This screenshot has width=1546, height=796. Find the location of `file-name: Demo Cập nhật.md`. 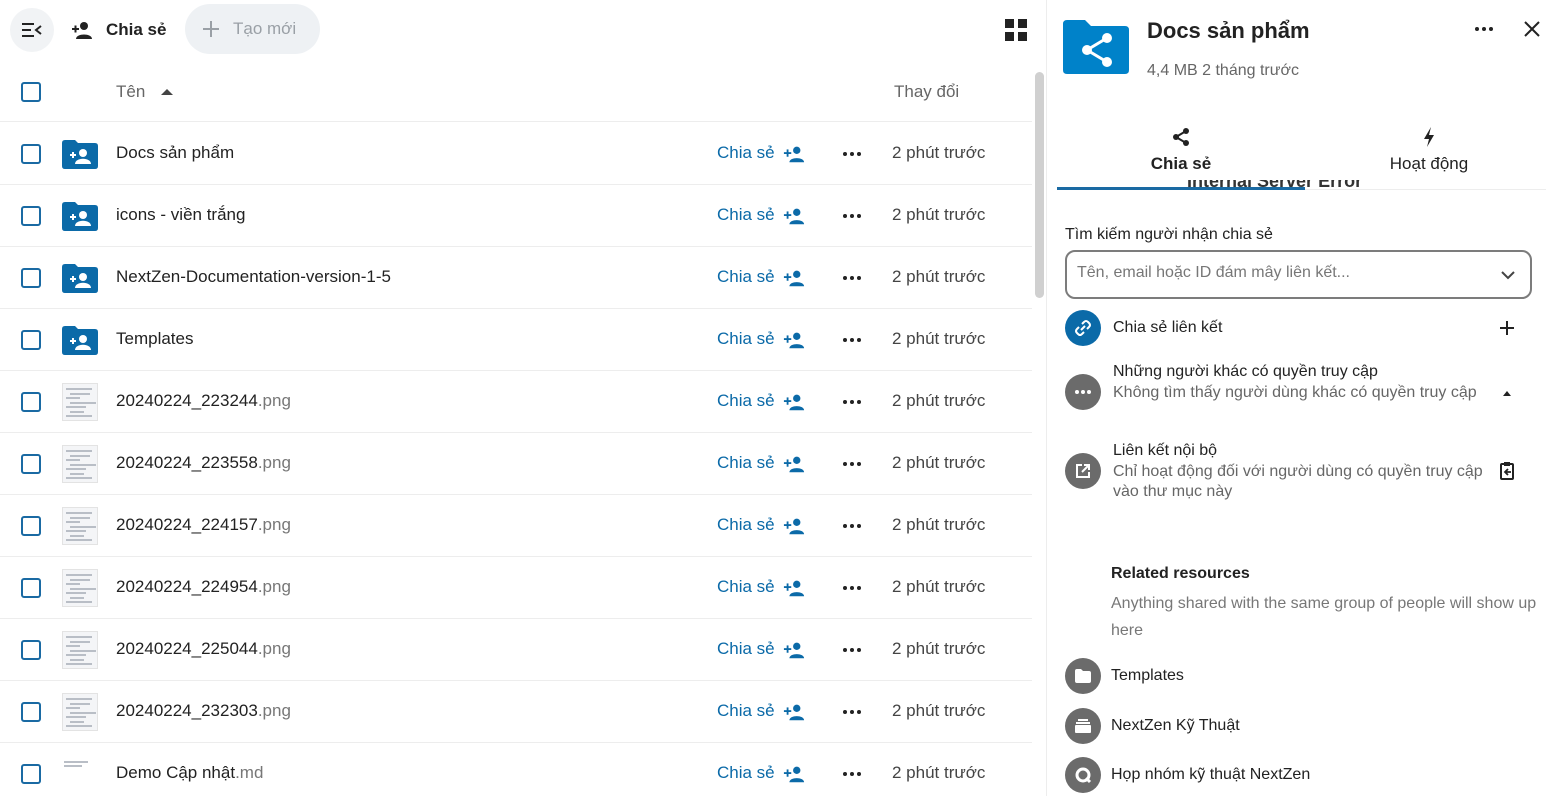

file-name: Demo Cập nhật.md is located at coordinates (189, 773).